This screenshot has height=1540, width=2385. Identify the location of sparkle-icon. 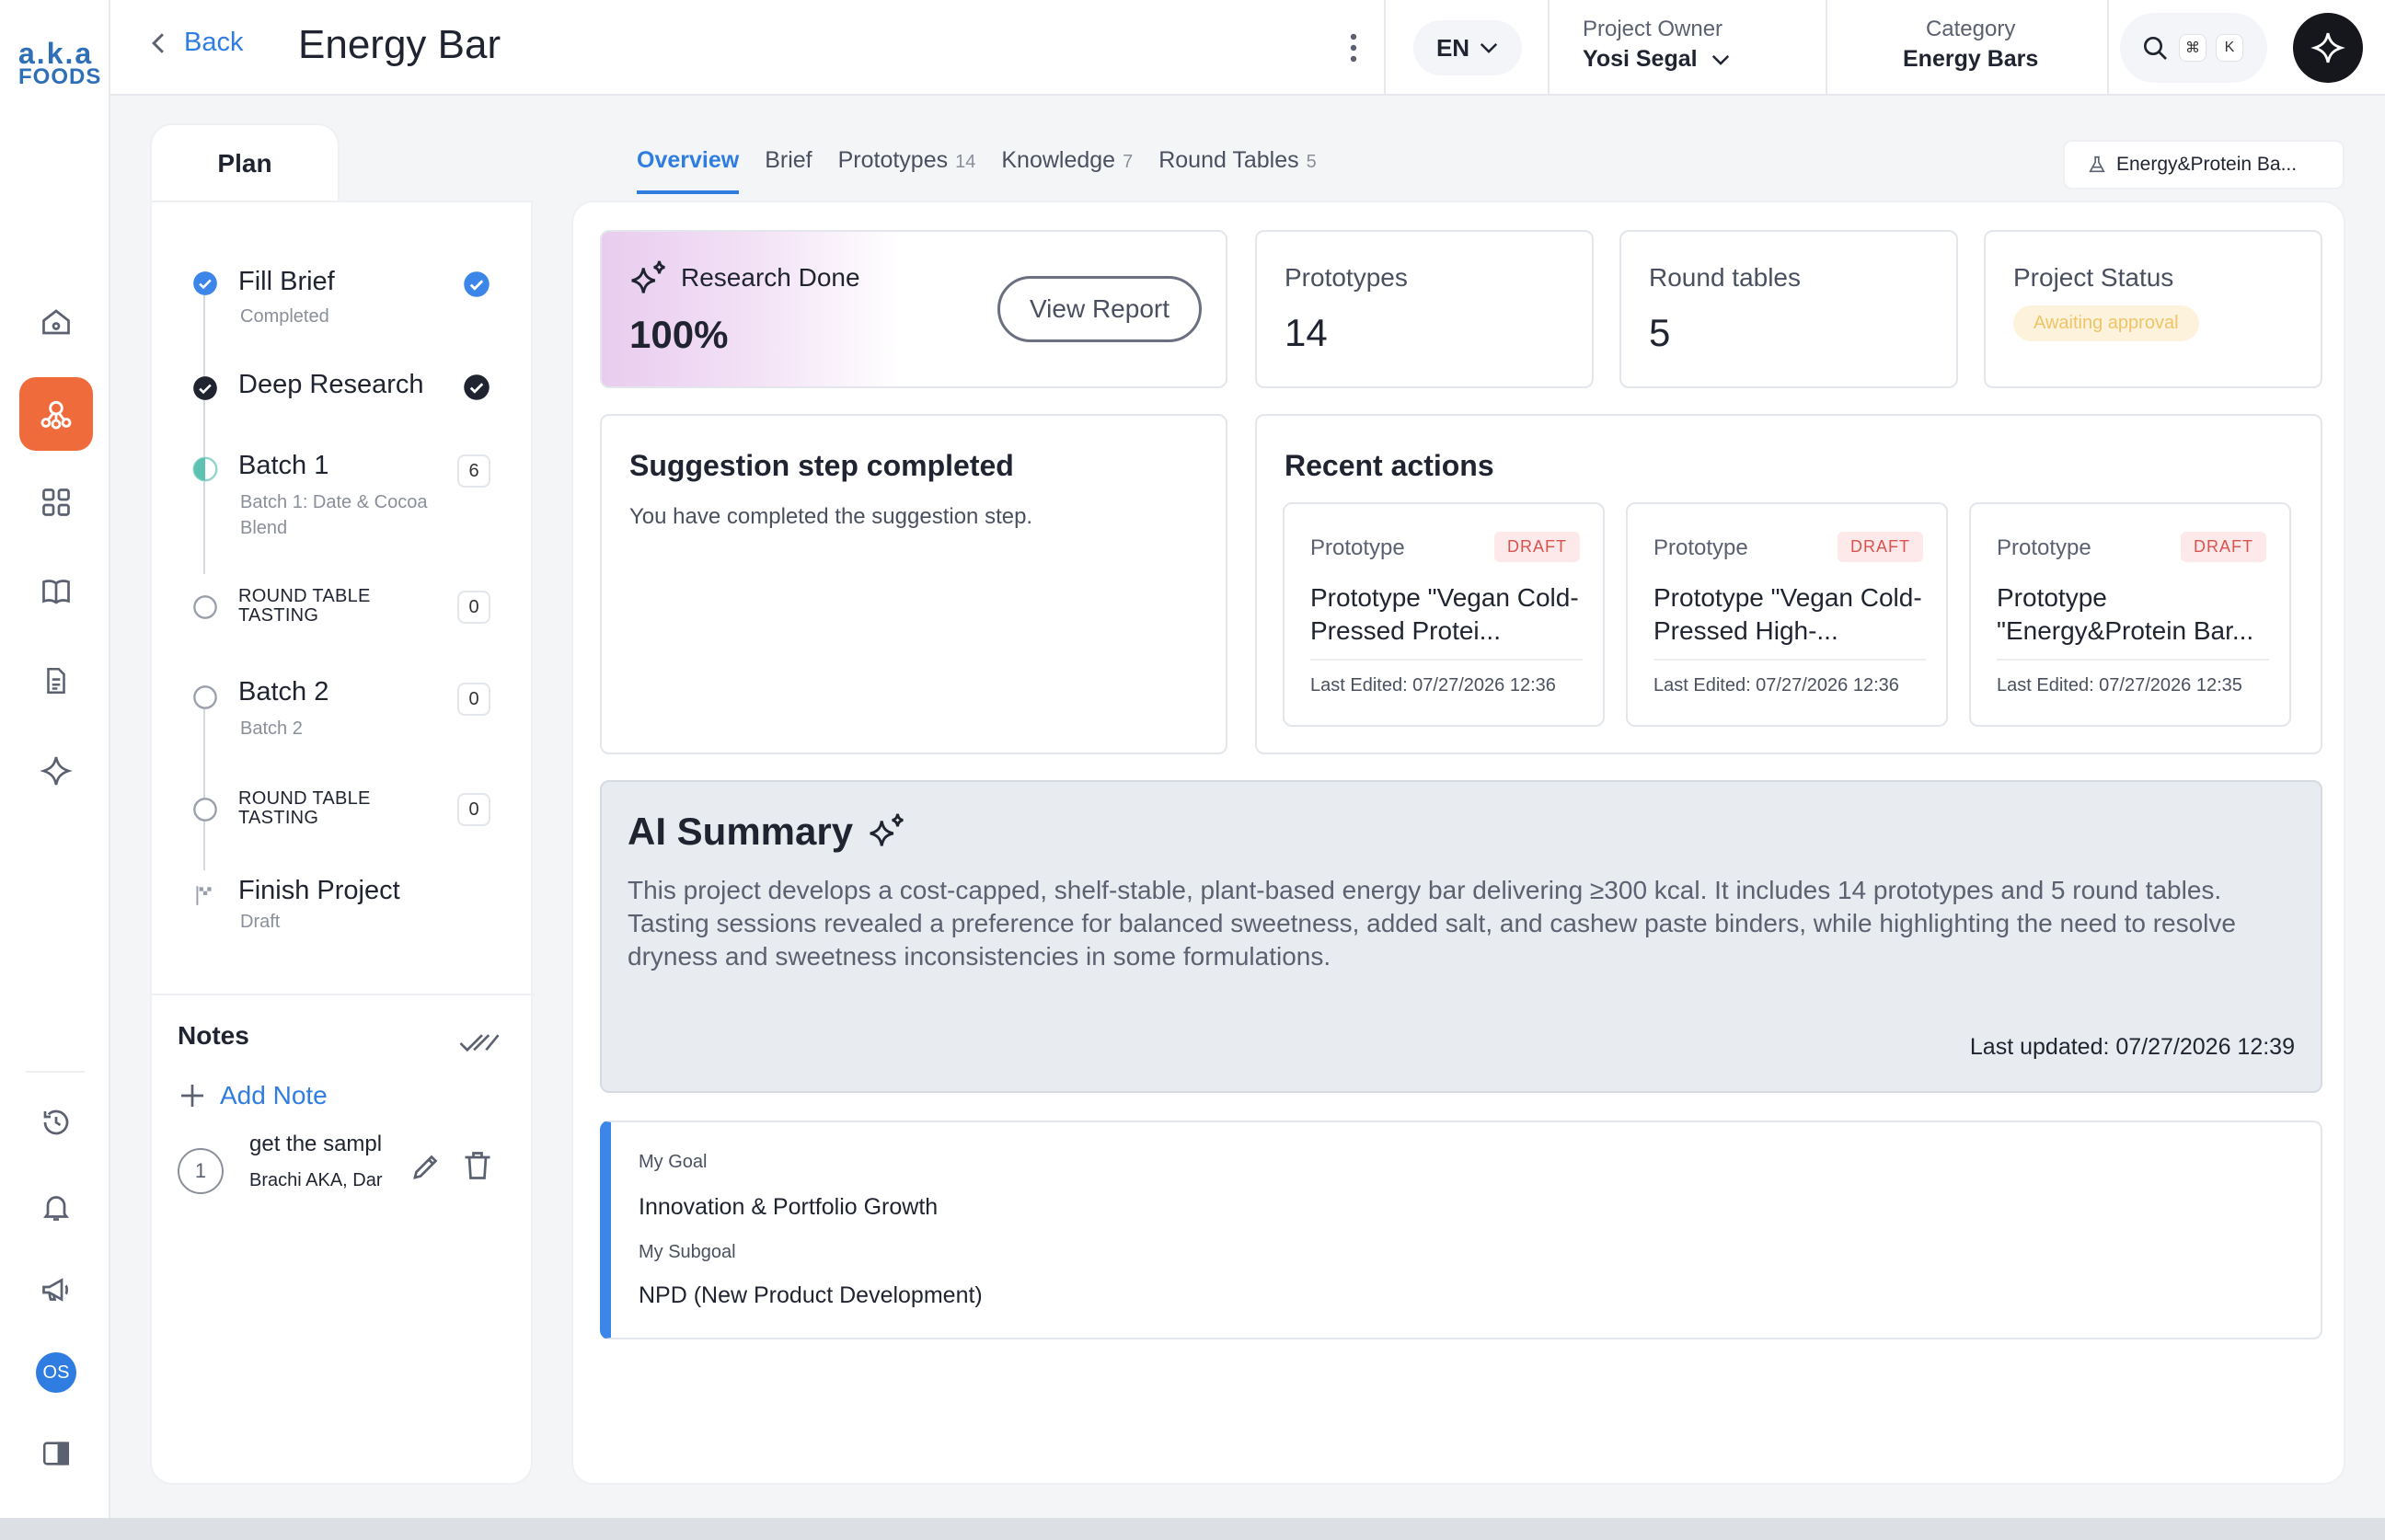
(56, 771).